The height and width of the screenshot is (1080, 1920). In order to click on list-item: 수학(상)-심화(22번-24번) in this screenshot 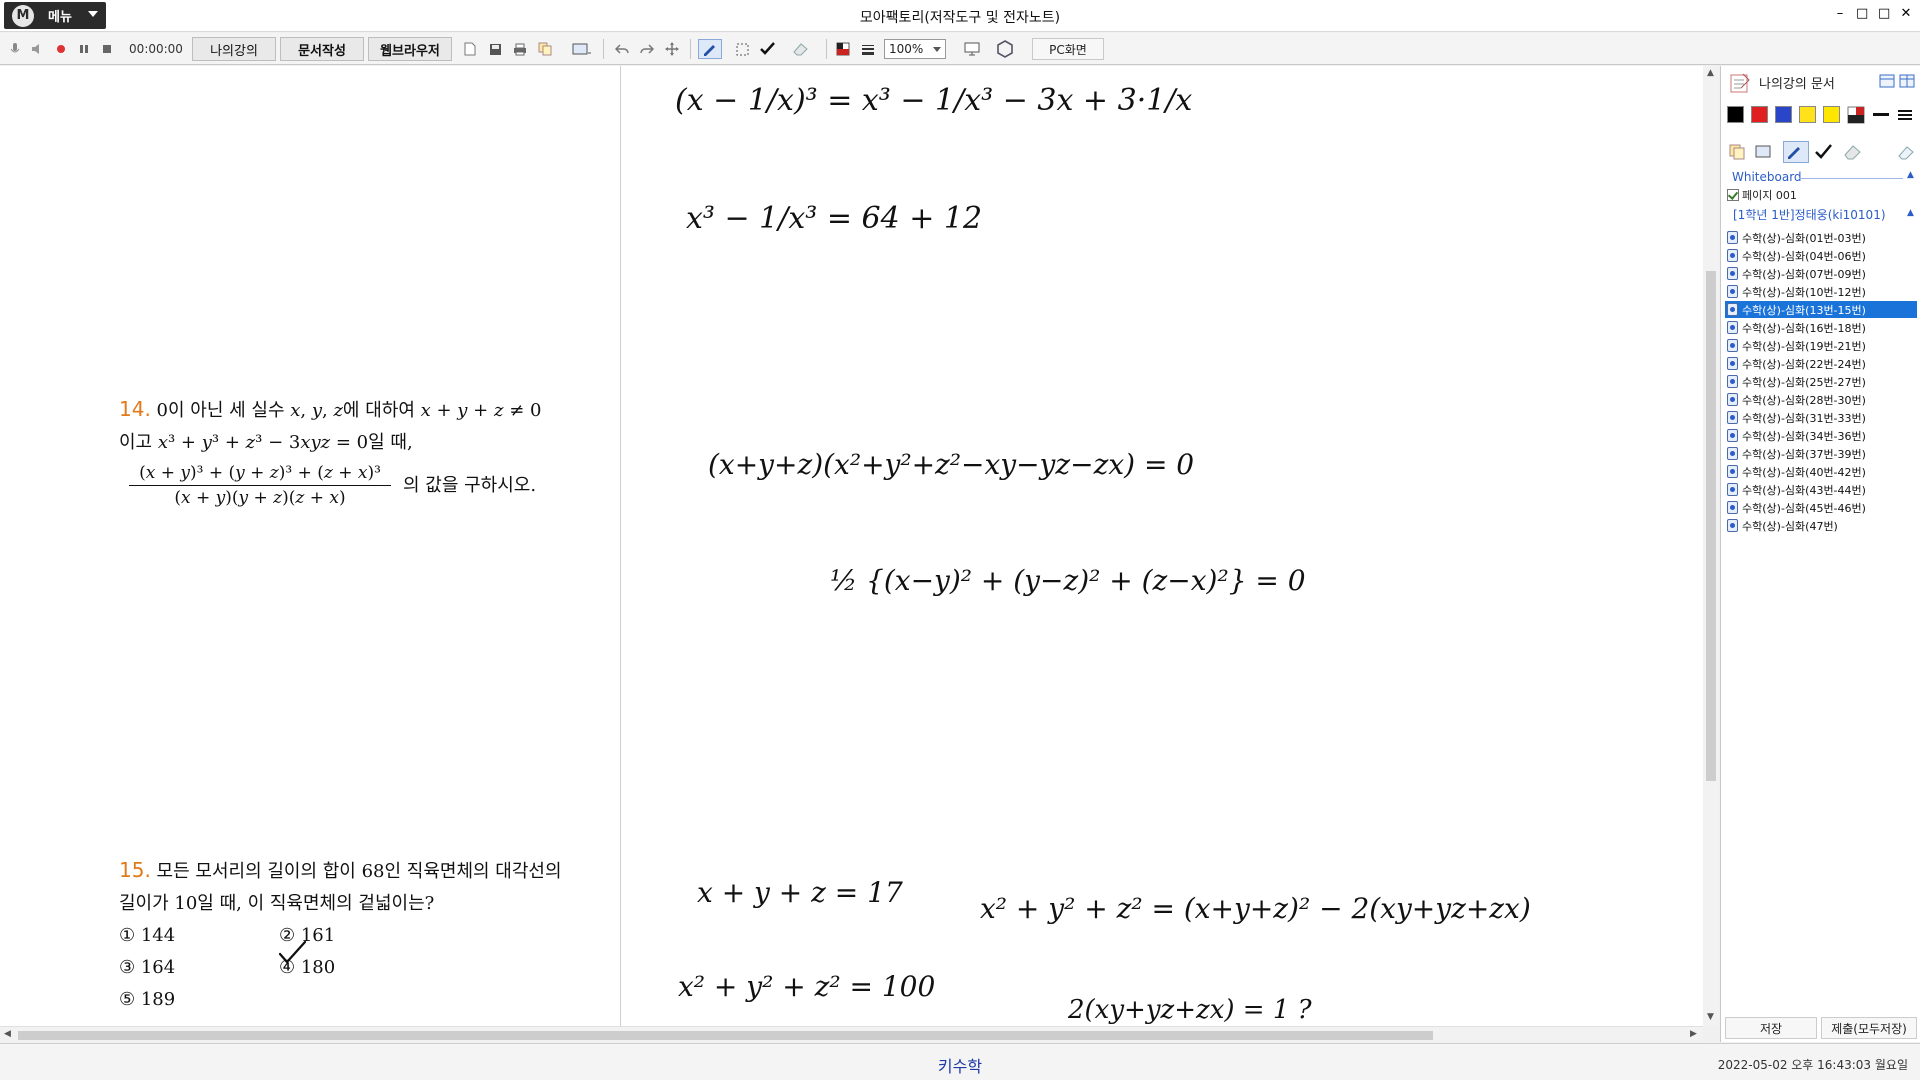, I will do `click(1821, 363)`.